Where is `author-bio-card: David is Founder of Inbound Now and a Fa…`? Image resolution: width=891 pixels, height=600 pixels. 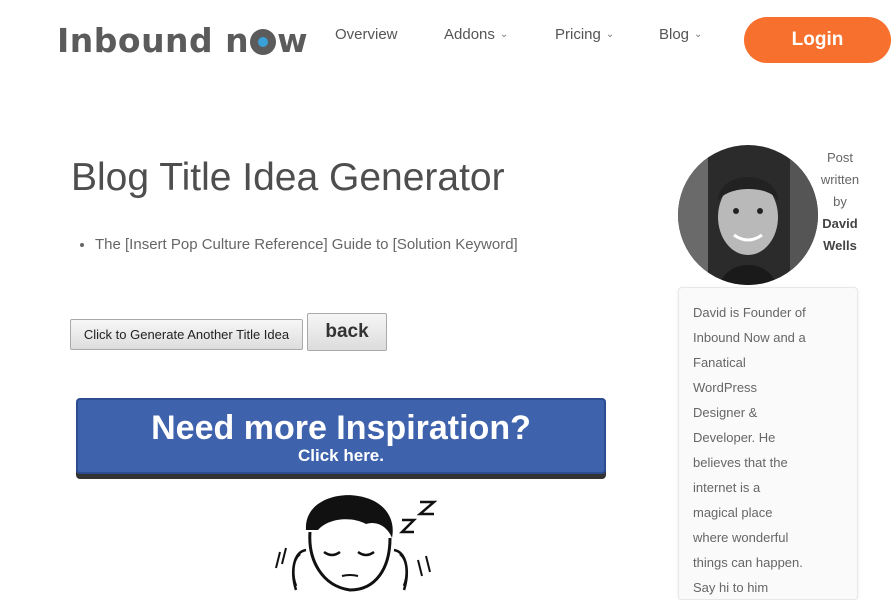 author-bio-card: David is Founder of Inbound Now and a Fa… is located at coordinates (768, 443).